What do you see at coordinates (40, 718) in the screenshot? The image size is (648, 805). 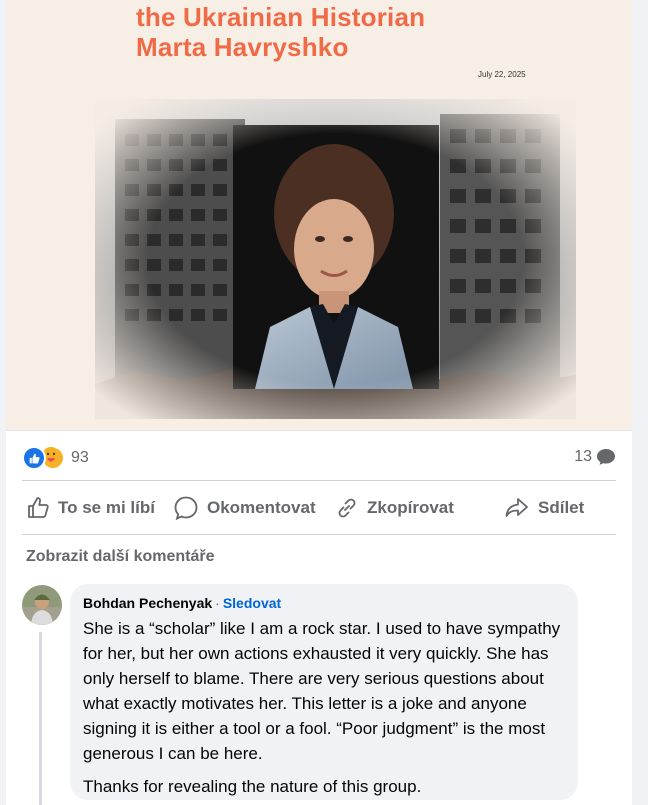 I see `thread-line` at bounding box center [40, 718].